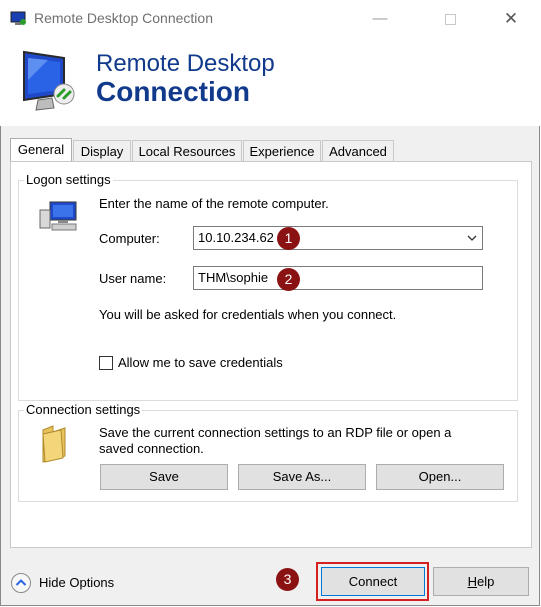 The image size is (541, 607). Describe the element at coordinates (233, 277) in the screenshot. I see `username-value: THM\sophie` at that location.